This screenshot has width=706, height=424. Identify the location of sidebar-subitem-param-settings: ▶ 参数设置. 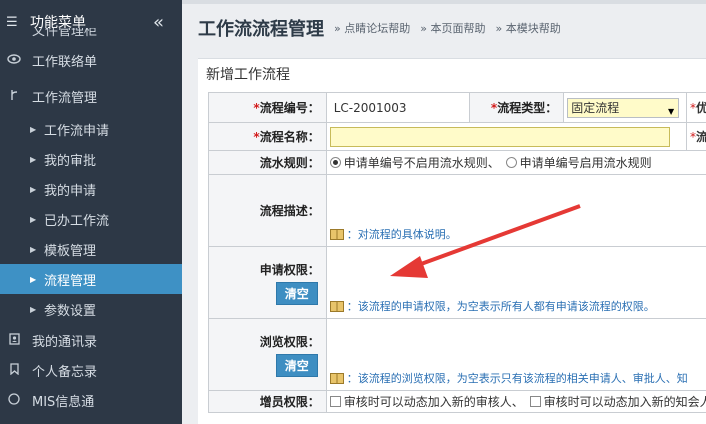
(91, 309).